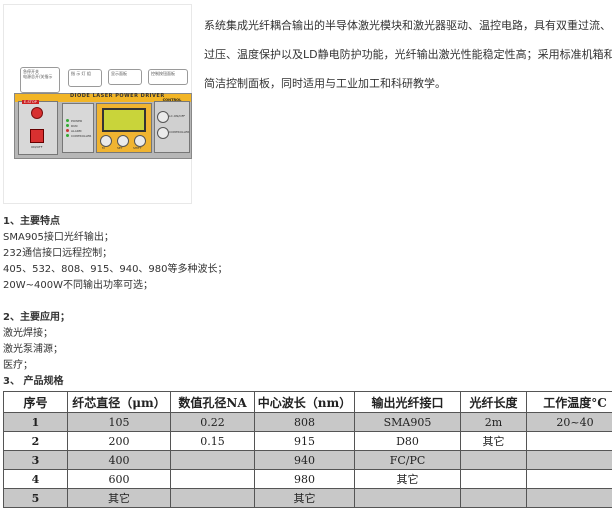 The width and height of the screenshot is (612, 516). What do you see at coordinates (407, 460) in the screenshot?
I see `table-cell: FC/PC` at bounding box center [407, 460].